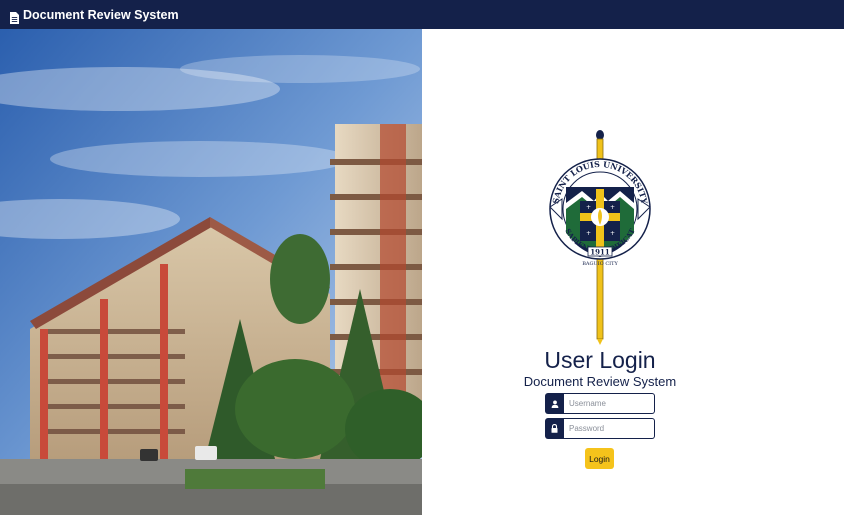 The width and height of the screenshot is (844, 515). What do you see at coordinates (599, 458) in the screenshot?
I see `login-button: Login` at bounding box center [599, 458].